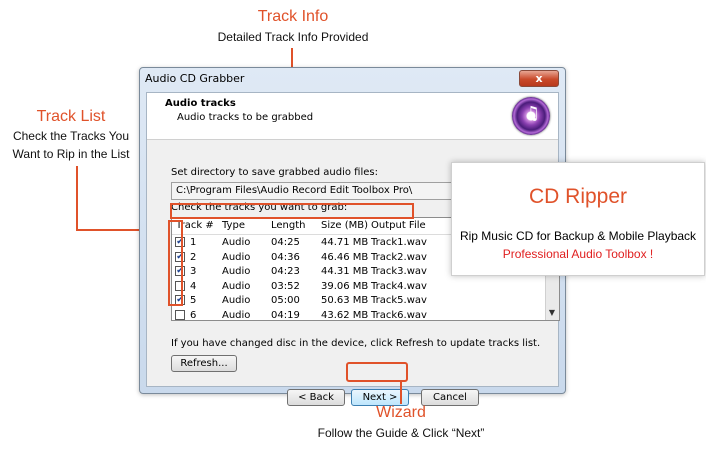 This screenshot has width=706, height=455. Describe the element at coordinates (344, 225) in the screenshot. I see `column-size: Size (MB)` at that location.